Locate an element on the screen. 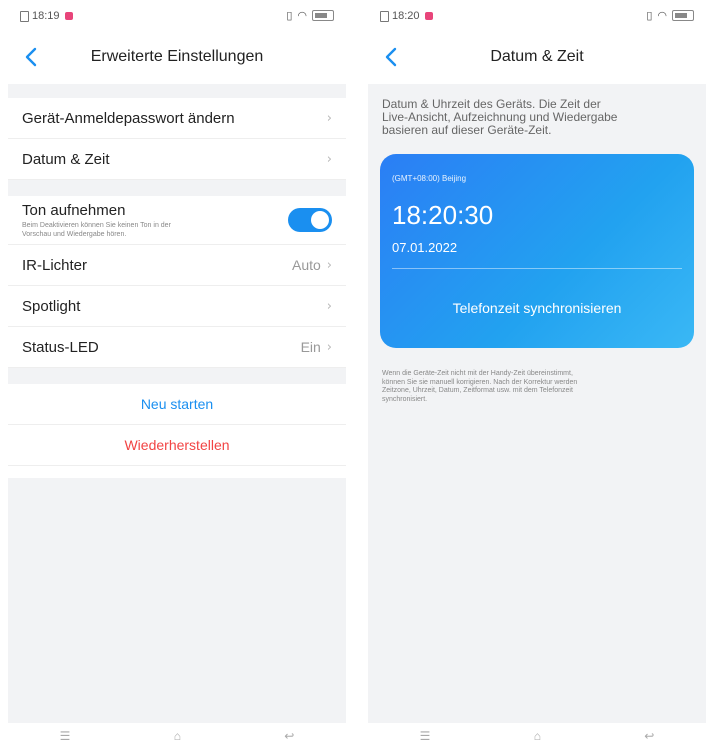  card-divider is located at coordinates (537, 268).